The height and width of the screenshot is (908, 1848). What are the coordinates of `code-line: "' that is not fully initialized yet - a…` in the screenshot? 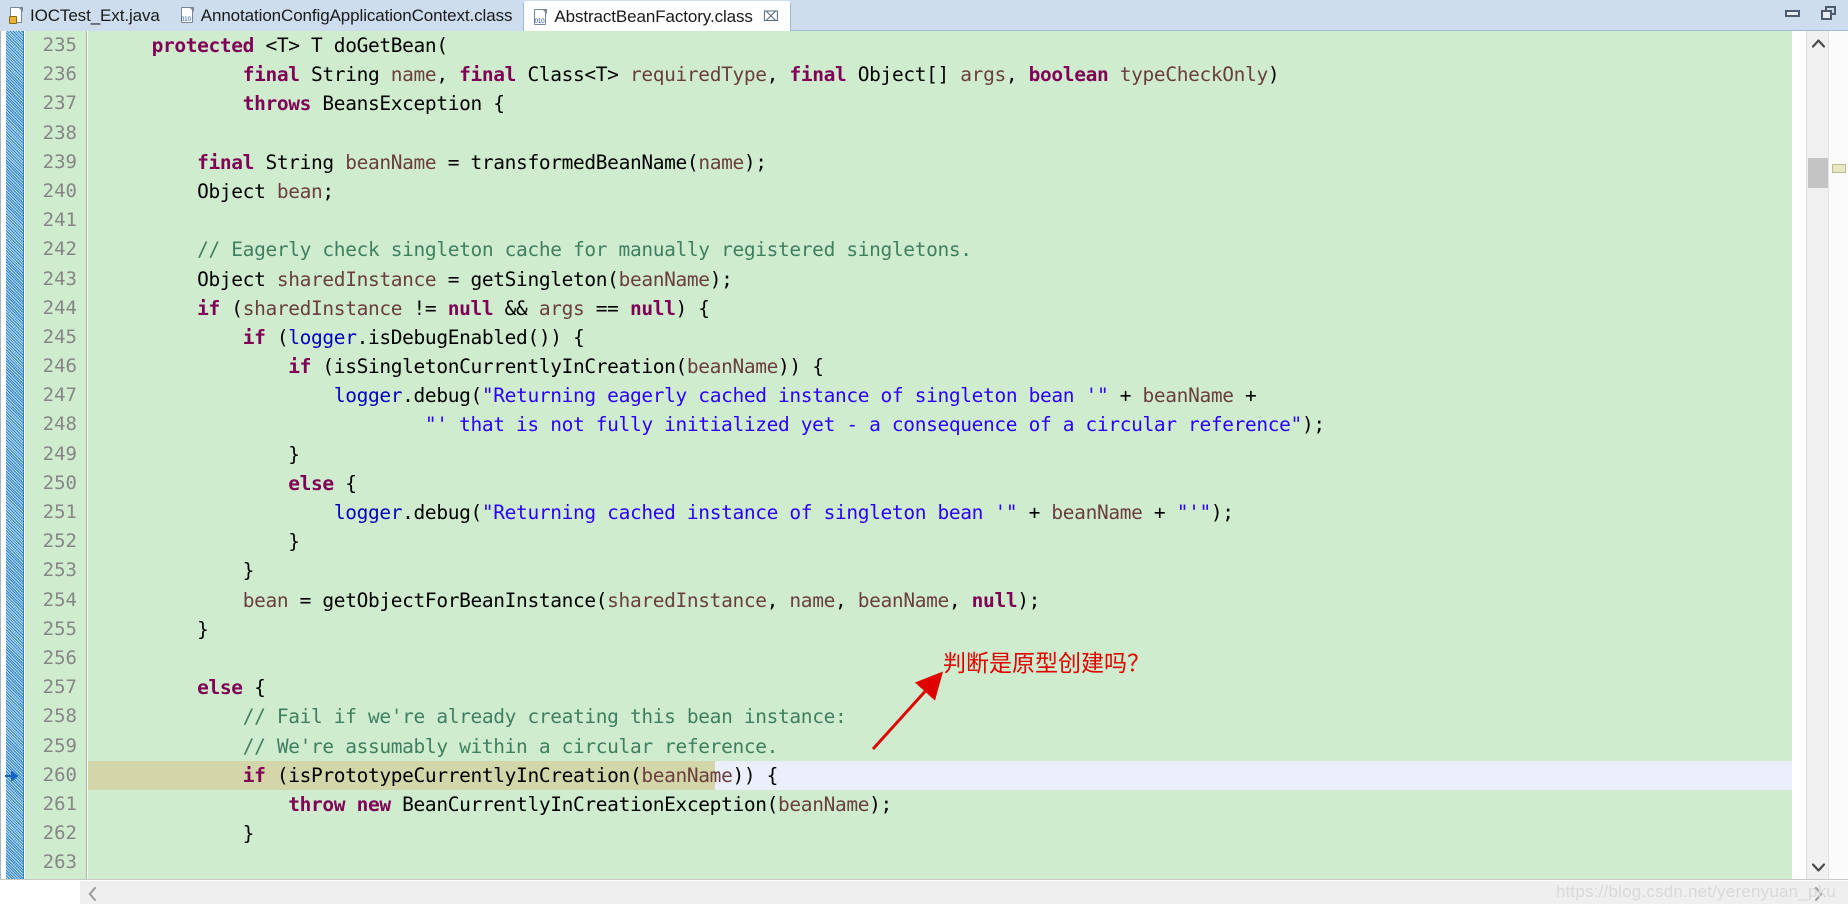 It's located at (940, 424).